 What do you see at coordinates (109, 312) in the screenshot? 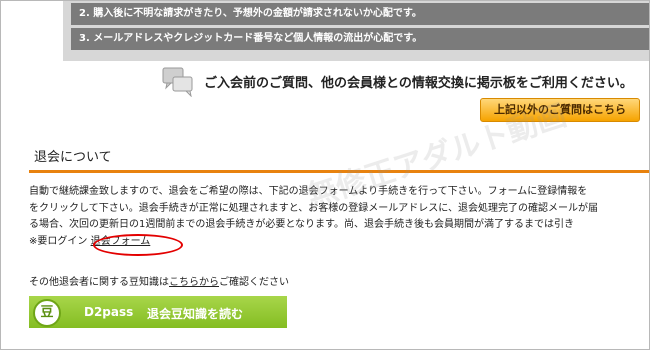
I see `banner-brand: D2pass` at bounding box center [109, 312].